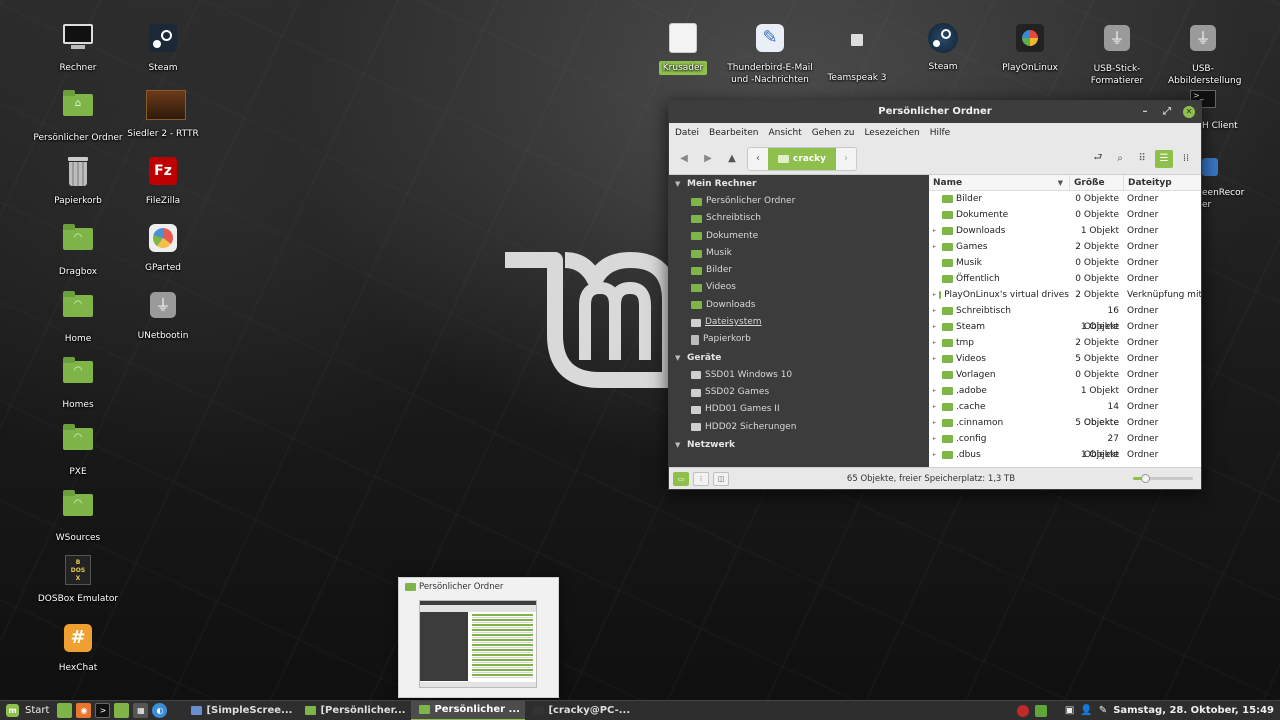 Image resolution: width=1280 pixels, height=720 pixels. What do you see at coordinates (1145, 112) in the screenshot?
I see `minimize-icon: –` at bounding box center [1145, 112].